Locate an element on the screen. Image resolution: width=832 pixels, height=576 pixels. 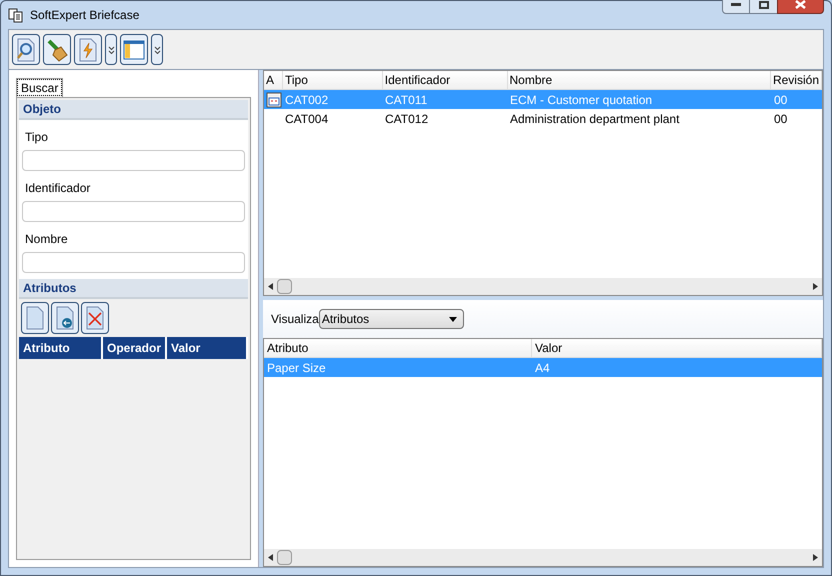
document-arrow-icon is located at coordinates (65, 318).